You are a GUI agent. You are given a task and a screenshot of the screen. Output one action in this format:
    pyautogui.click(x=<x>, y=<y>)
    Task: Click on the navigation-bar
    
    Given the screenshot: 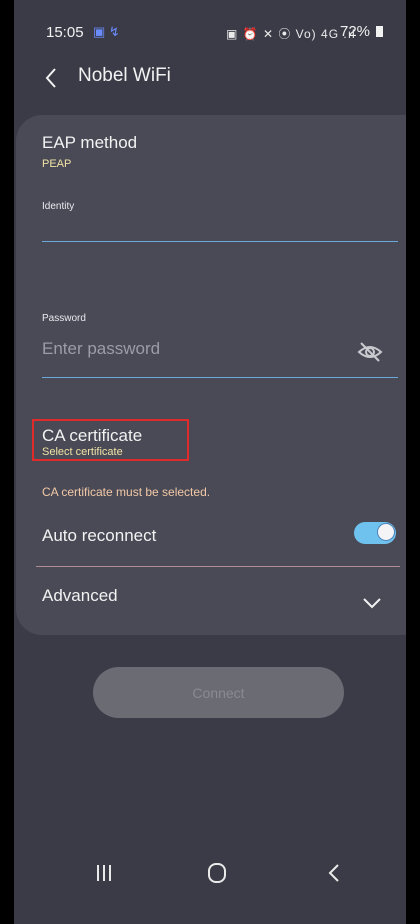 What is the action you would take?
    pyautogui.click(x=210, y=873)
    